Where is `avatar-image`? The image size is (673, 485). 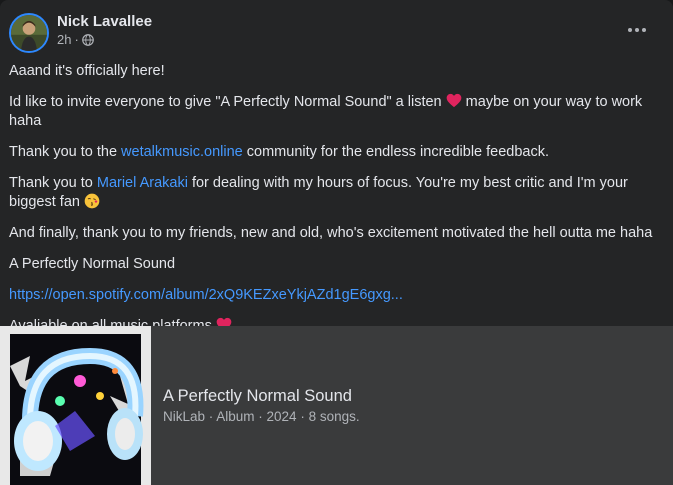
avatar-image is located at coordinates (29, 33).